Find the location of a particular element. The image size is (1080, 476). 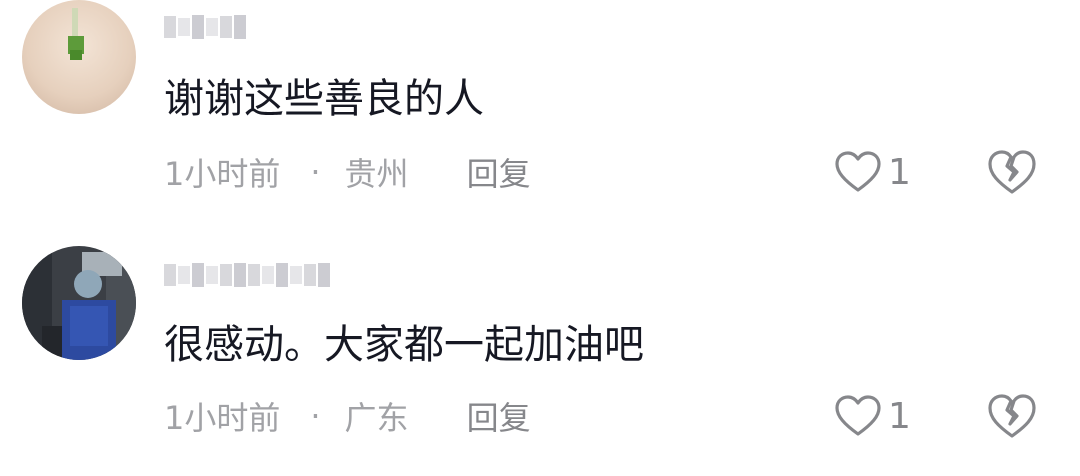

comment-text: 很感动。大家都一起加油吧 is located at coordinates (404, 345).